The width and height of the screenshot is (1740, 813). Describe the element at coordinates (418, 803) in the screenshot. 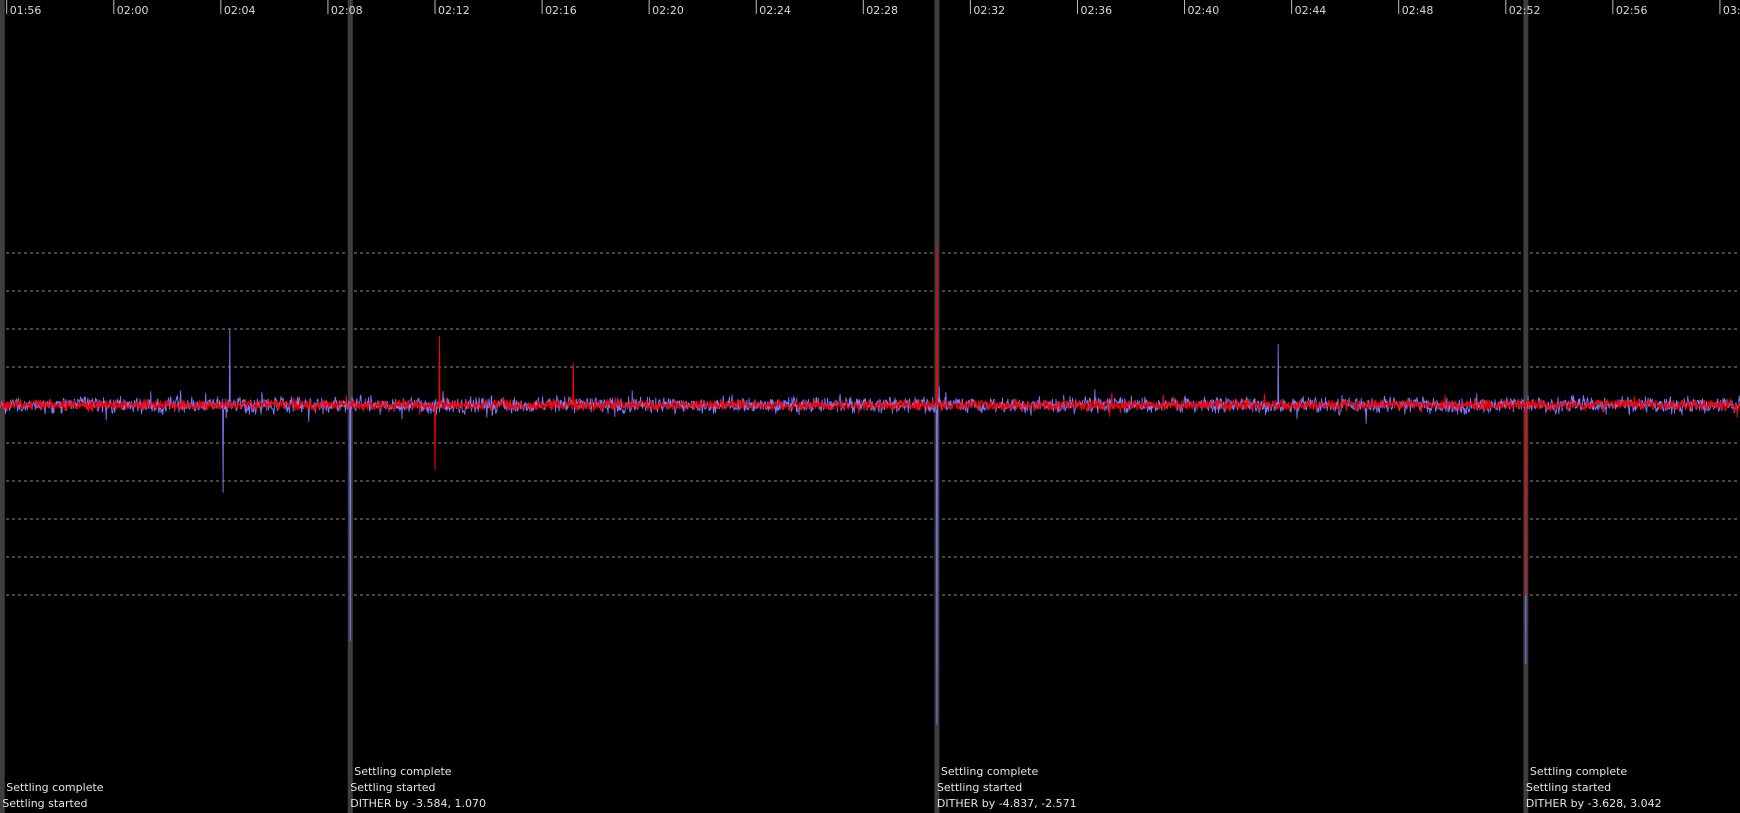

I see `event-label: DITHER by -3.584, 1.070` at that location.